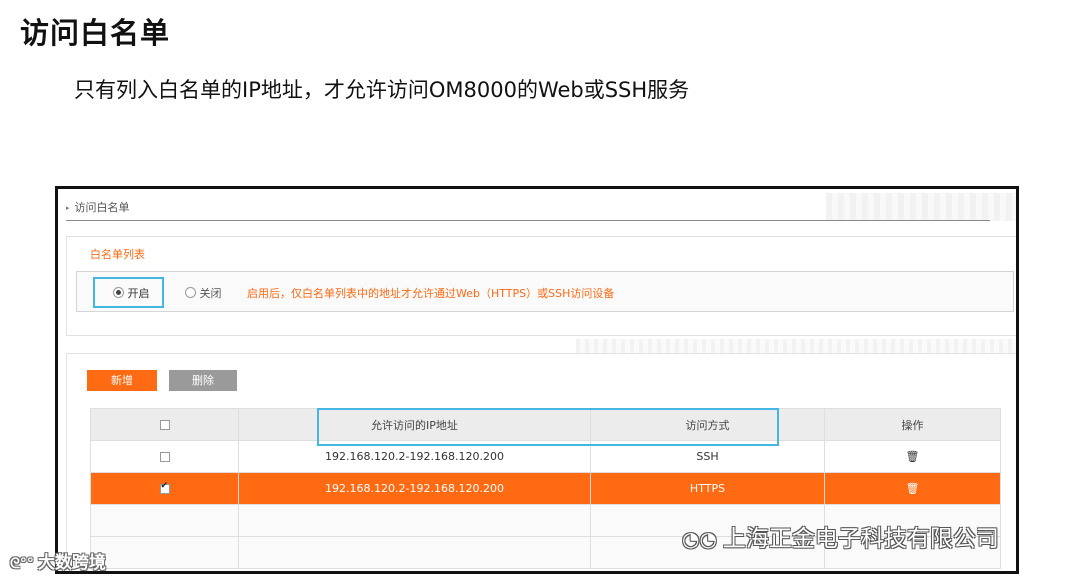 This screenshot has height=582, width=1080. I want to click on header-decoration, so click(921, 207).